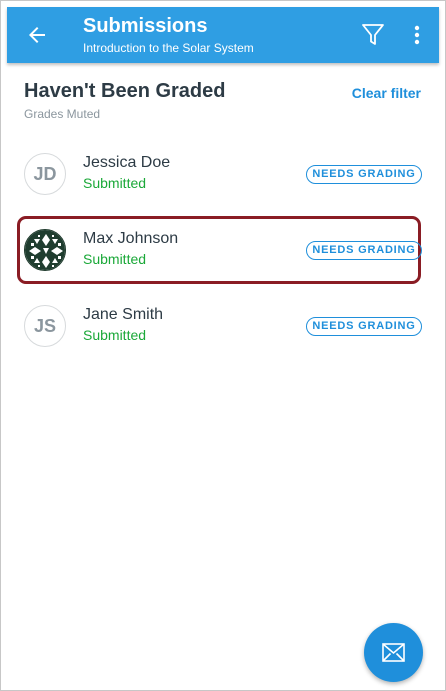 Image resolution: width=446 pixels, height=691 pixels. What do you see at coordinates (223, 326) in the screenshot?
I see `submission-row: JS Jane Smith Submitted NEEDS GRADING` at bounding box center [223, 326].